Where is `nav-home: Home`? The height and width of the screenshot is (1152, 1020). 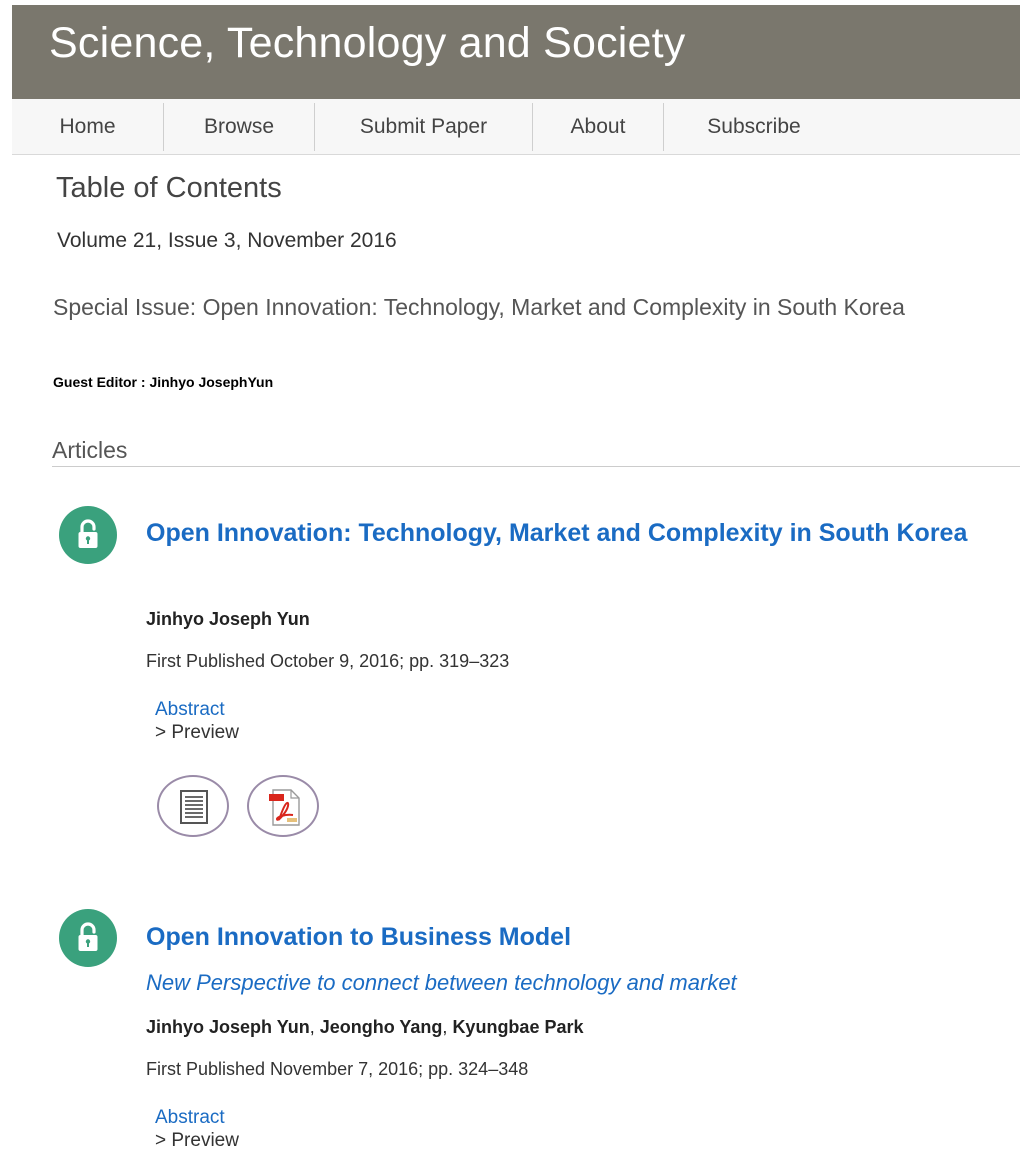 nav-home: Home is located at coordinates (87, 126).